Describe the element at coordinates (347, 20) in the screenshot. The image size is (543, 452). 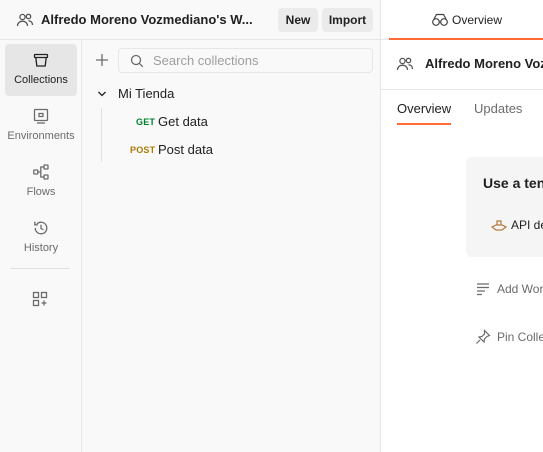
I see `import-button: Import` at that location.